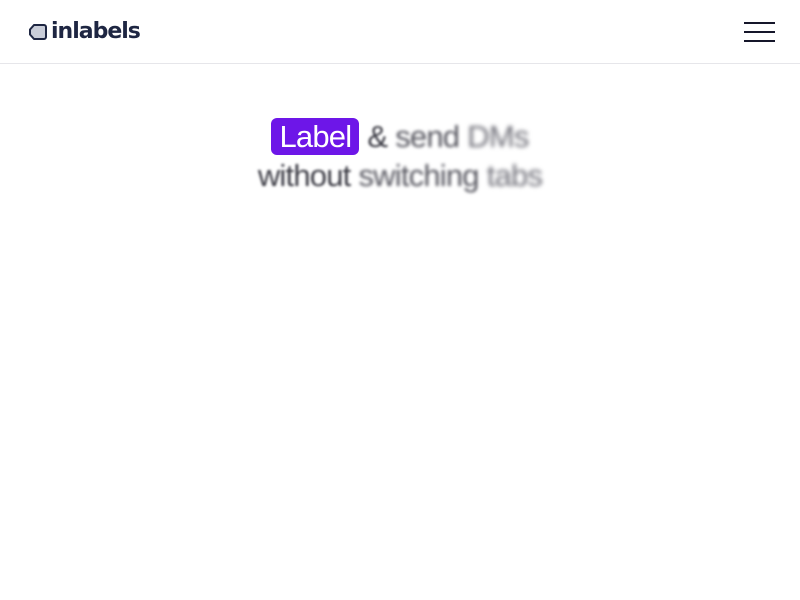  What do you see at coordinates (418, 175) in the screenshot?
I see `hero-word: switching` at bounding box center [418, 175].